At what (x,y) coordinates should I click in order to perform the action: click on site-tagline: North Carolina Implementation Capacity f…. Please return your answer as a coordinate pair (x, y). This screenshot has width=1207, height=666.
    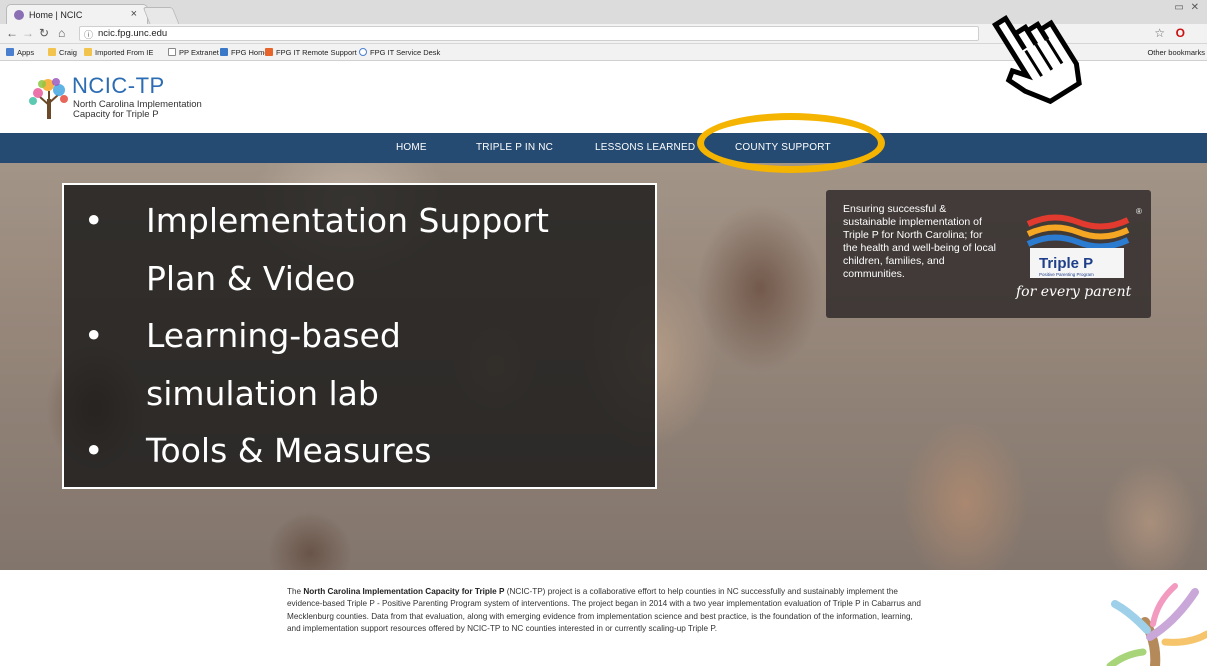
    Looking at the image, I should click on (137, 109).